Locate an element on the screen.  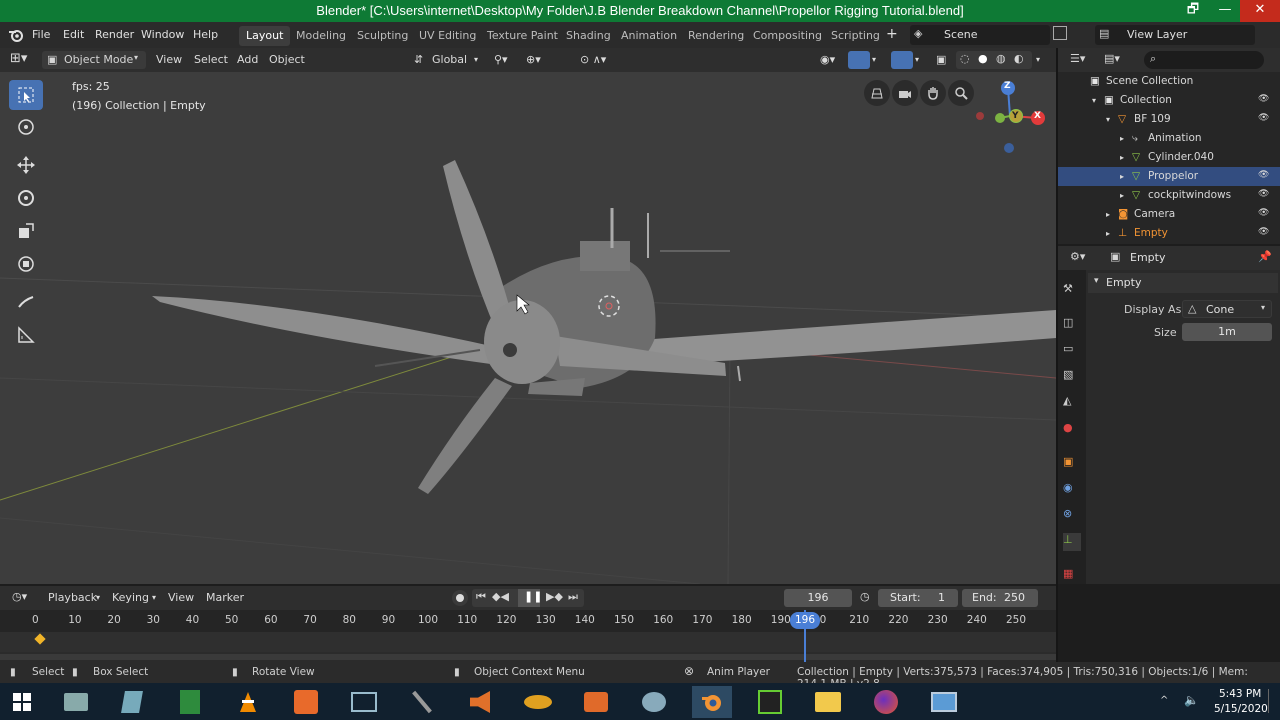
view-layer-tab-icon: ▧ is located at coordinates (1072, 377).